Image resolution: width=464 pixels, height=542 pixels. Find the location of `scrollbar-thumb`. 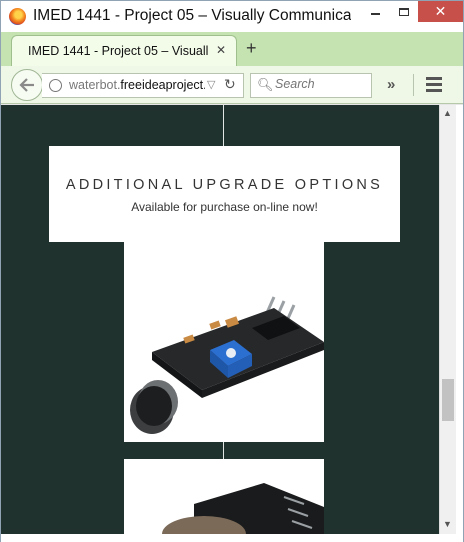

scrollbar-thumb is located at coordinates (448, 400).